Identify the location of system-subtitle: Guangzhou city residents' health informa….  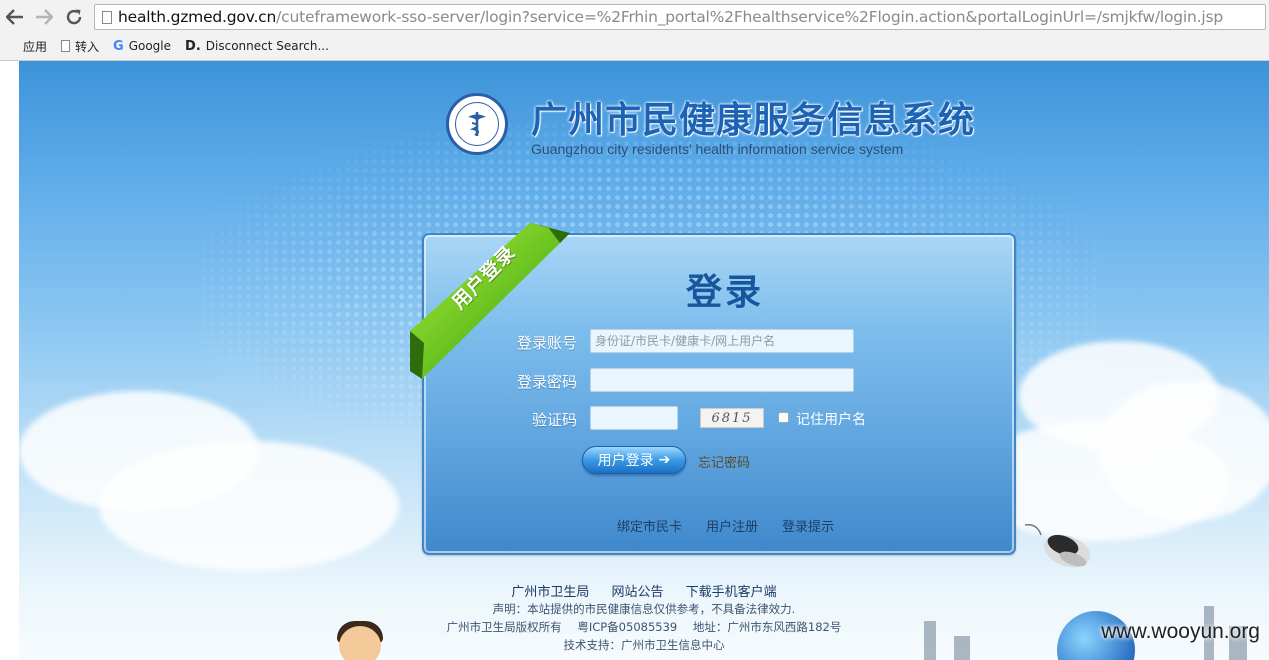
(717, 149).